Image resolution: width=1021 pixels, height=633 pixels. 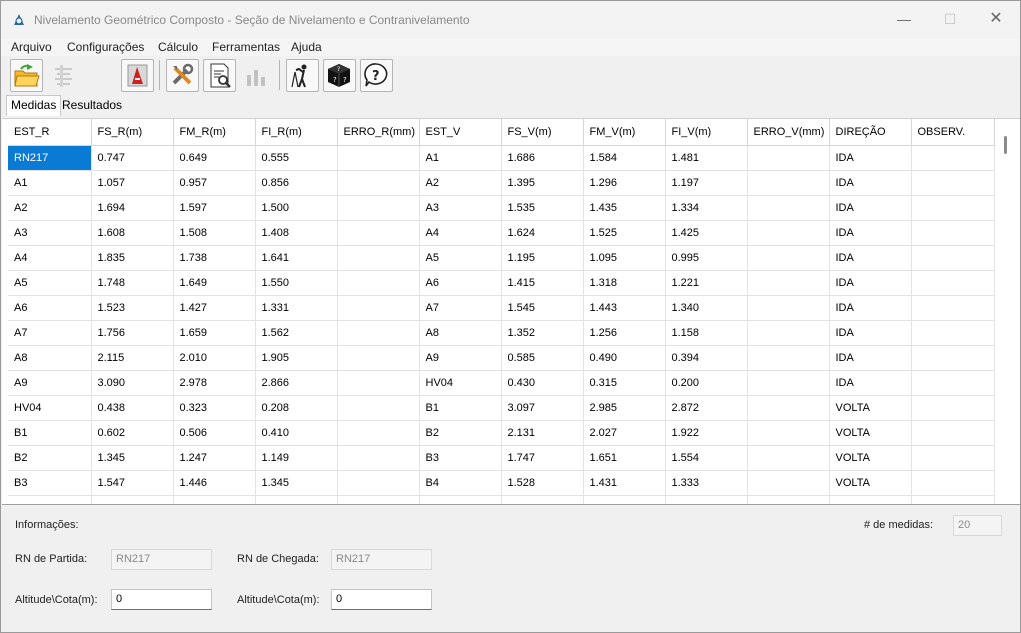 What do you see at coordinates (706, 308) in the screenshot?
I see `table-cell: 1.340` at bounding box center [706, 308].